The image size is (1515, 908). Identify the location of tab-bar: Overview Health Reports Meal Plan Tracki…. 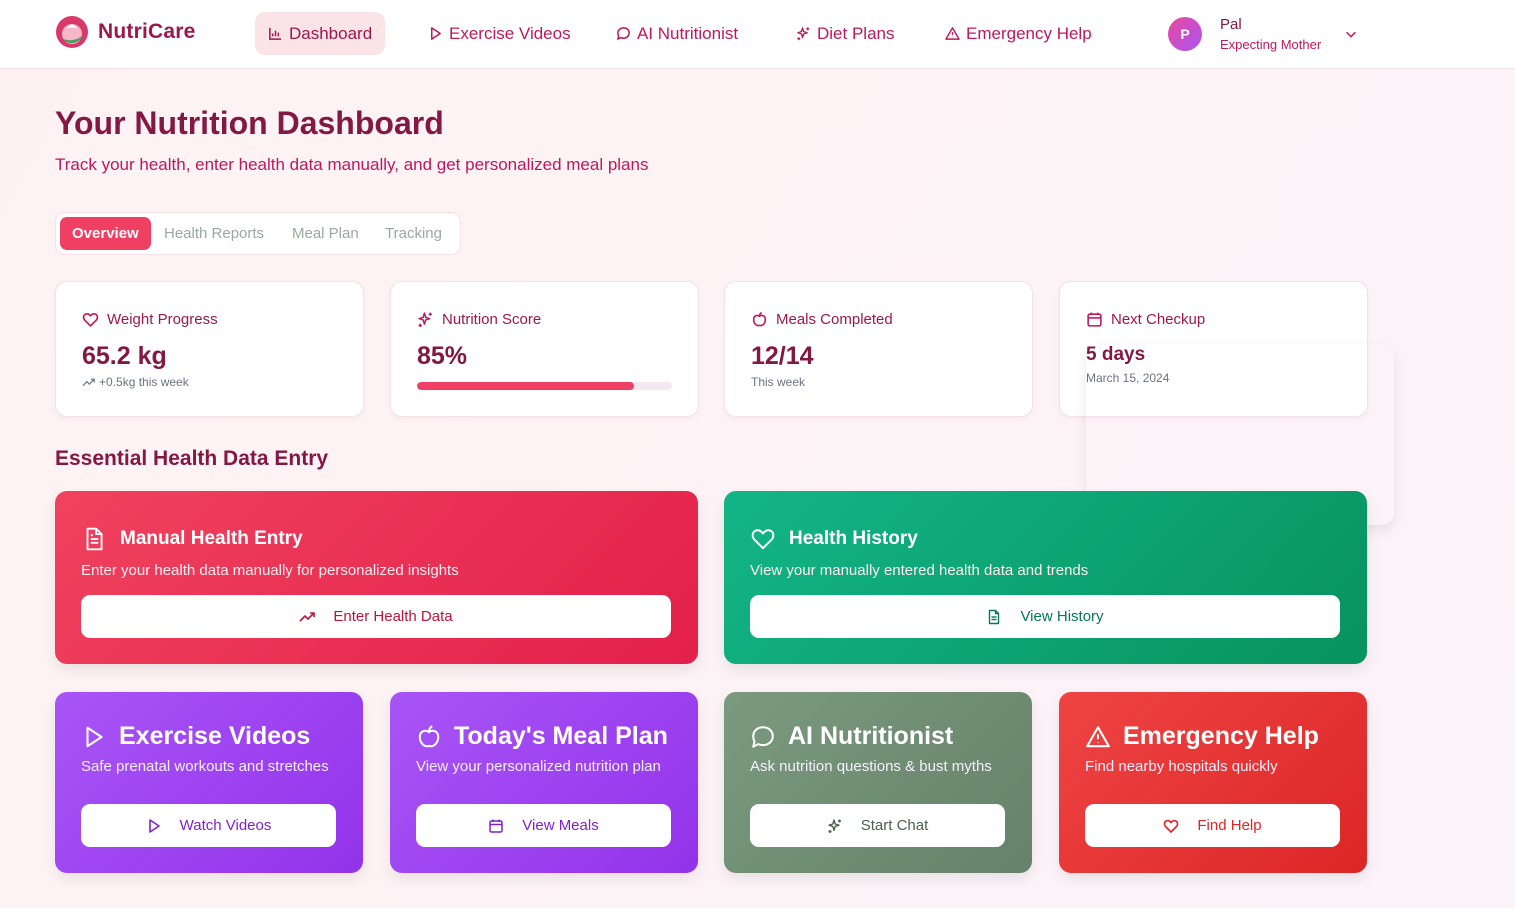
(258, 233).